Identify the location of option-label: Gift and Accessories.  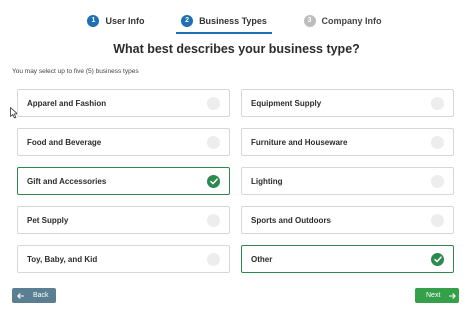
(67, 181).